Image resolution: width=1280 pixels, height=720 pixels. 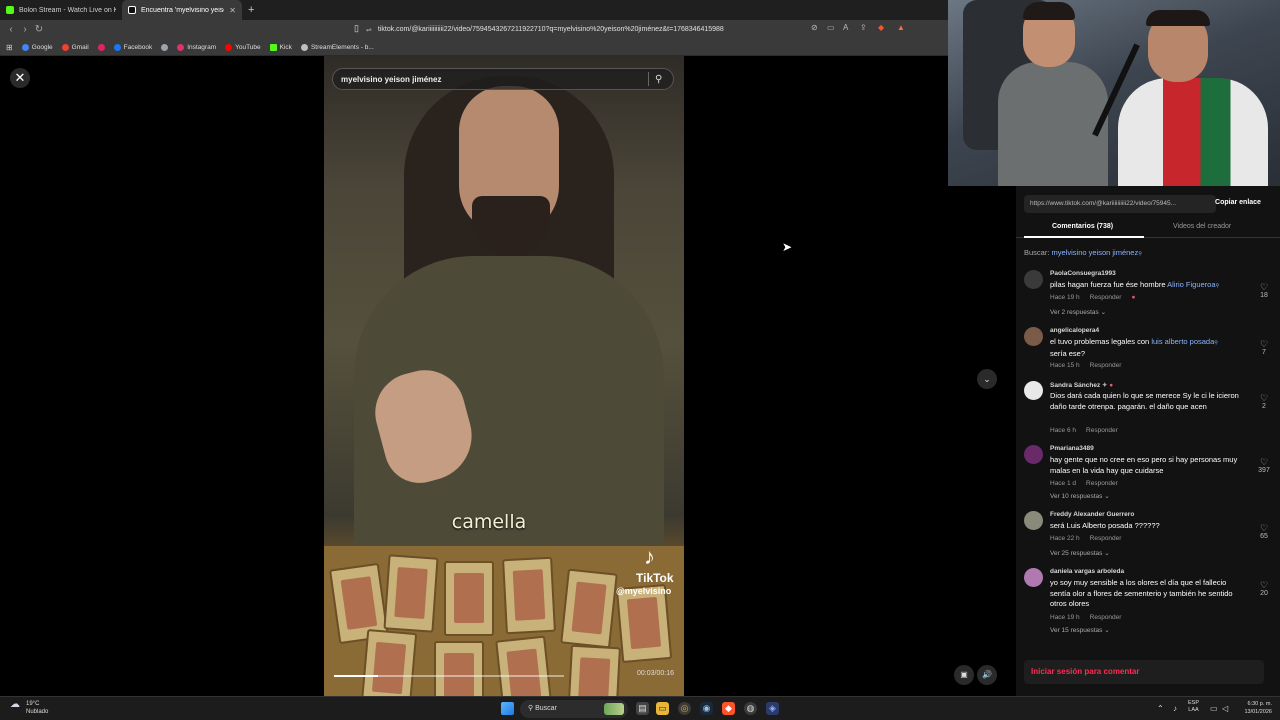 What do you see at coordinates (75, 47) in the screenshot?
I see `bookmark-gmail: Gmail` at bounding box center [75, 47].